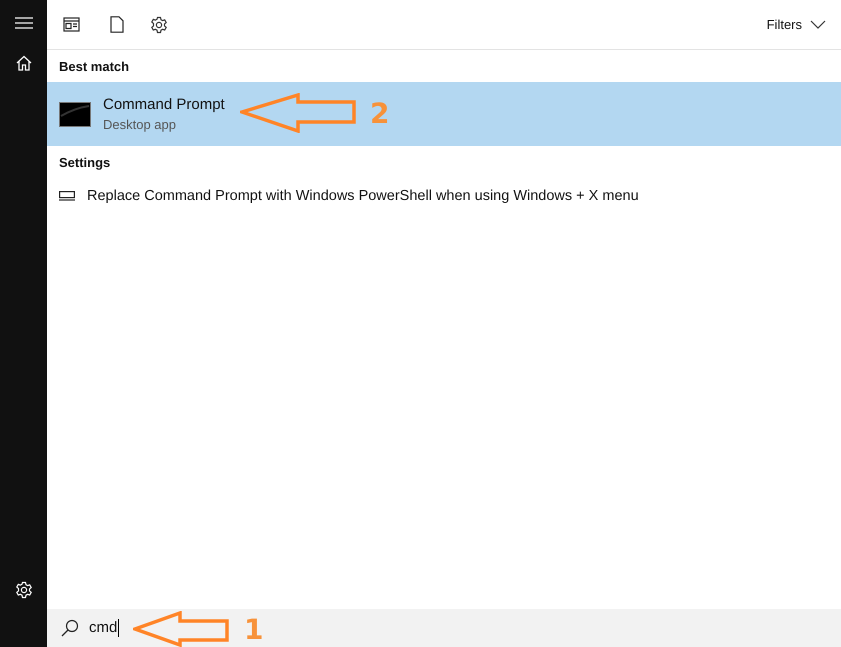  What do you see at coordinates (444, 196) in the screenshot?
I see `setting-item: Replace Command Prompt with Windows PowerShell when using Windows + X menu` at bounding box center [444, 196].